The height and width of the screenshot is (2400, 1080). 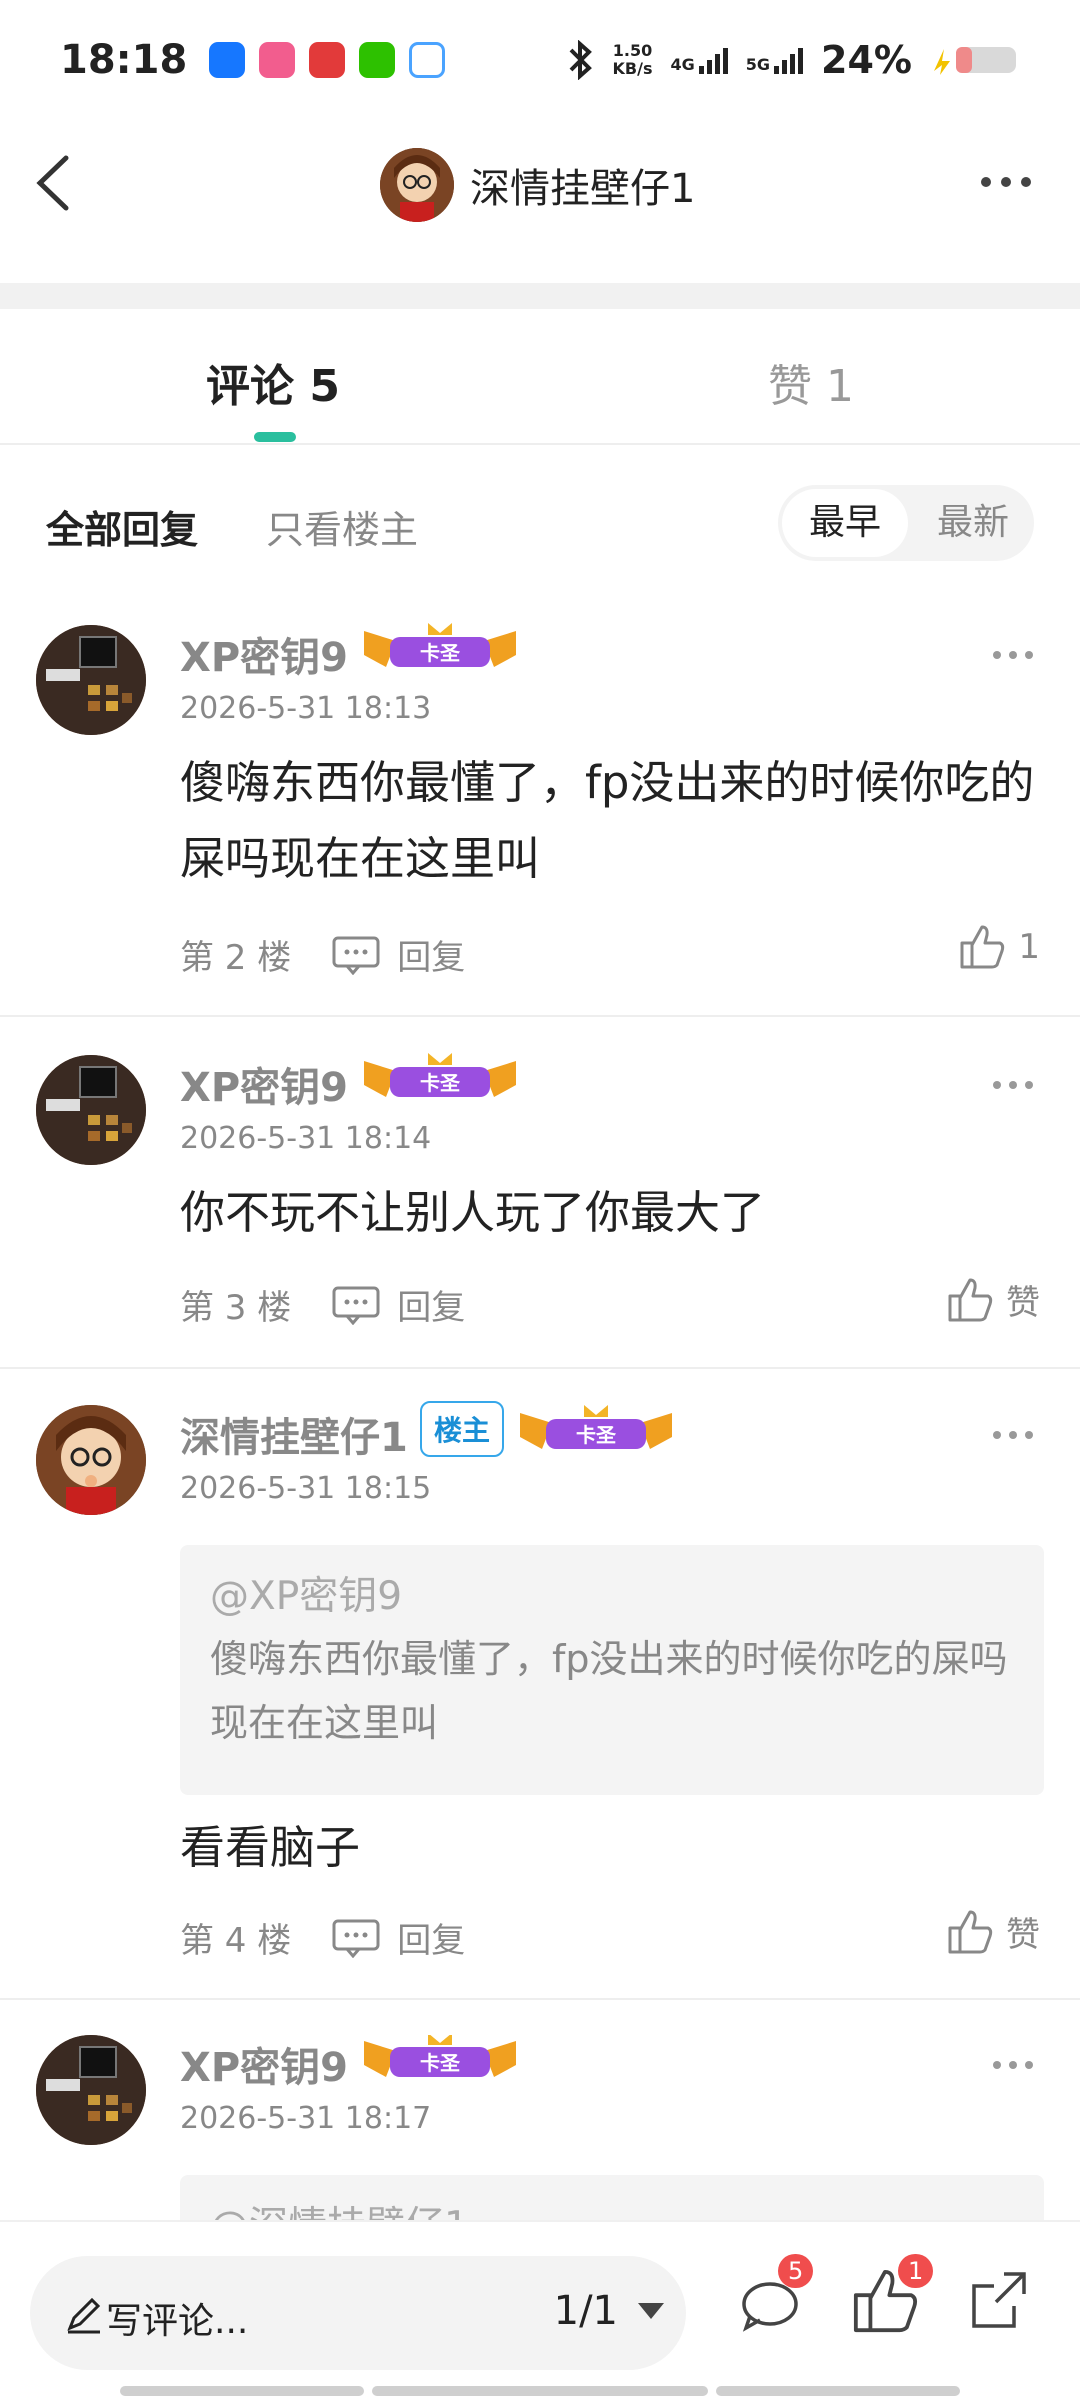 What do you see at coordinates (358, 2313) in the screenshot?
I see `comment-input: 写评论... 1/1` at bounding box center [358, 2313].